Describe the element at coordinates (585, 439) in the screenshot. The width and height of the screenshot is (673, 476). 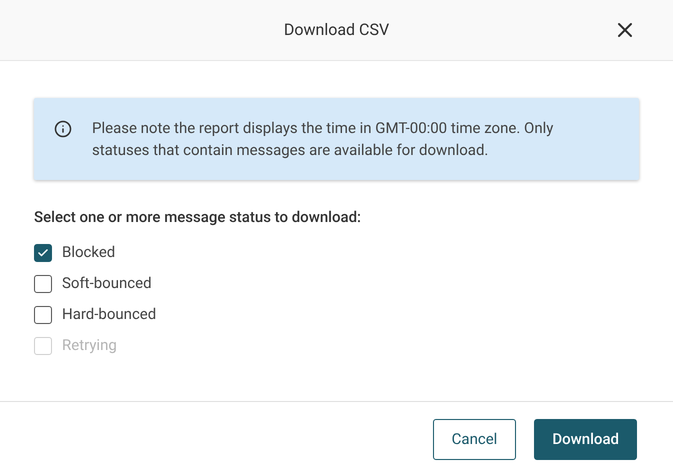
I see `download-button: Download` at that location.